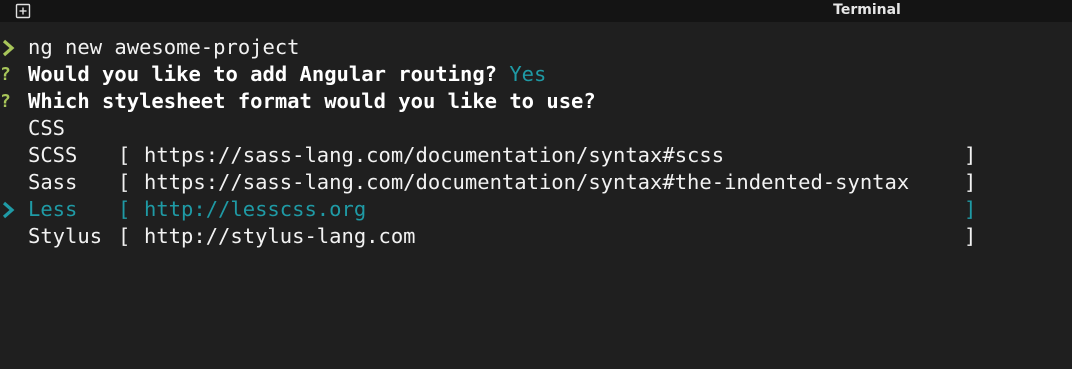 The height and width of the screenshot is (369, 1072). What do you see at coordinates (8, 48) in the screenshot?
I see `prompt-chevron-icon` at bounding box center [8, 48].